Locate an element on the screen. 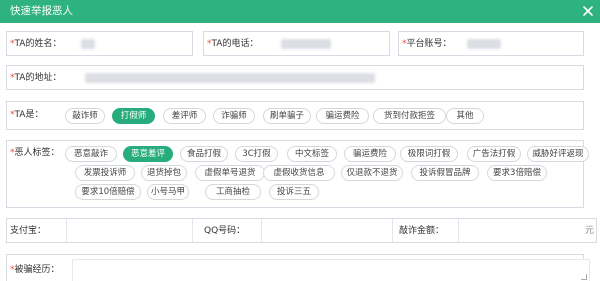  chip-option: 诈骗师 is located at coordinates (234, 116).